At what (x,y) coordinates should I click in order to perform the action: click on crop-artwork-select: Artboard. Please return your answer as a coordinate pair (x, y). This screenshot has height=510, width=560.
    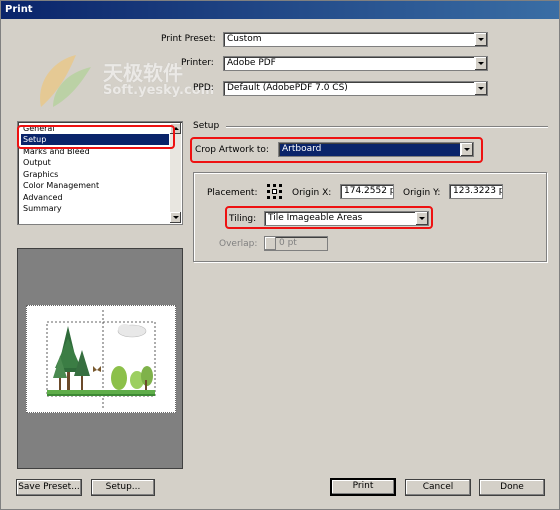
    Looking at the image, I should click on (376, 149).